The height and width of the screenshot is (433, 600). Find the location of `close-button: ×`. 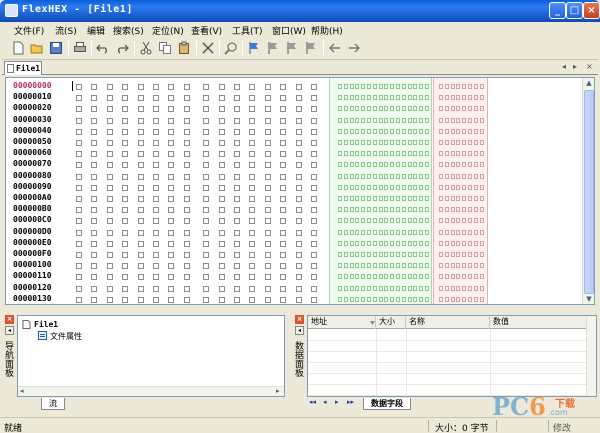

close-button: × is located at coordinates (591, 10).